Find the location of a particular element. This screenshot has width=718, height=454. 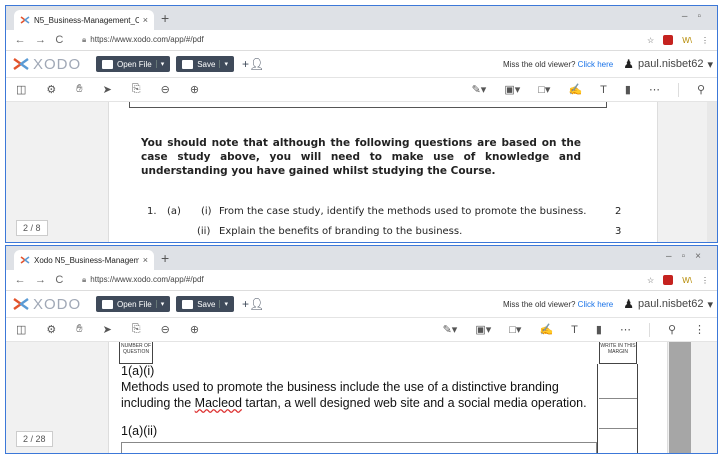

scrollbar is located at coordinates (712, 172).